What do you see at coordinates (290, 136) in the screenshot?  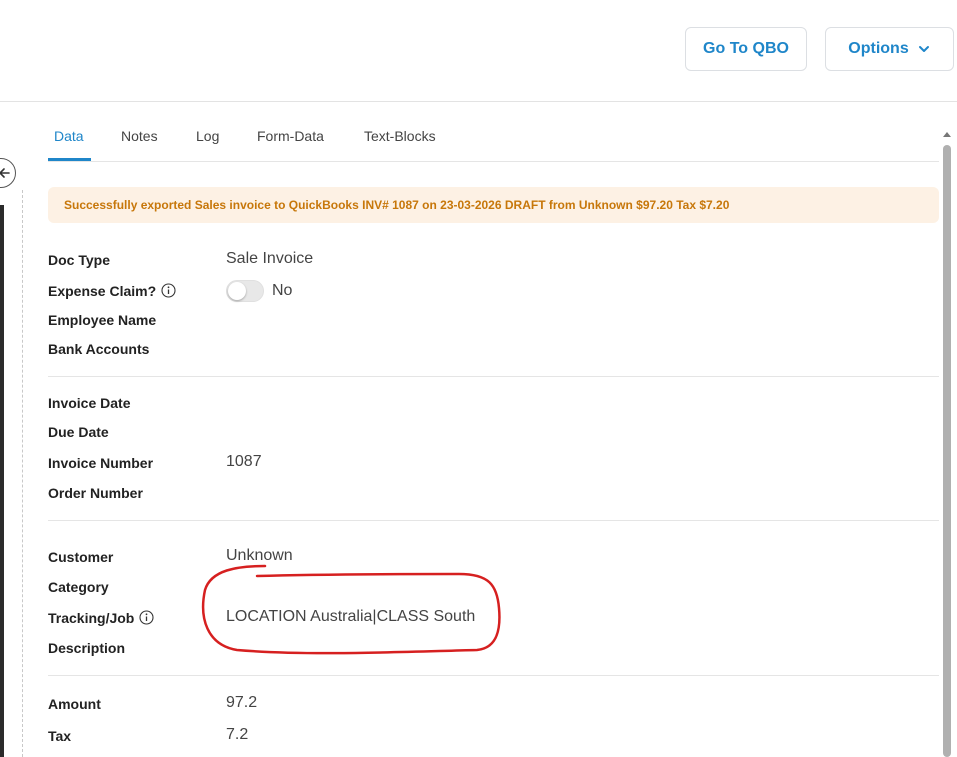 I see `tab-form-data: Form-Data` at bounding box center [290, 136].